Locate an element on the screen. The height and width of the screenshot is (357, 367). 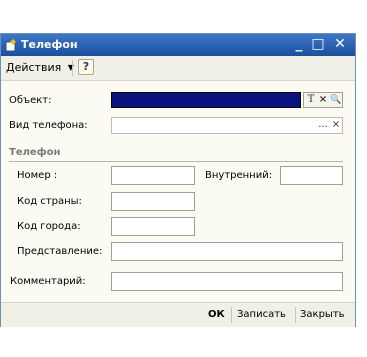
title-bar: Телефон _ □ ✕ is located at coordinates (178, 45).